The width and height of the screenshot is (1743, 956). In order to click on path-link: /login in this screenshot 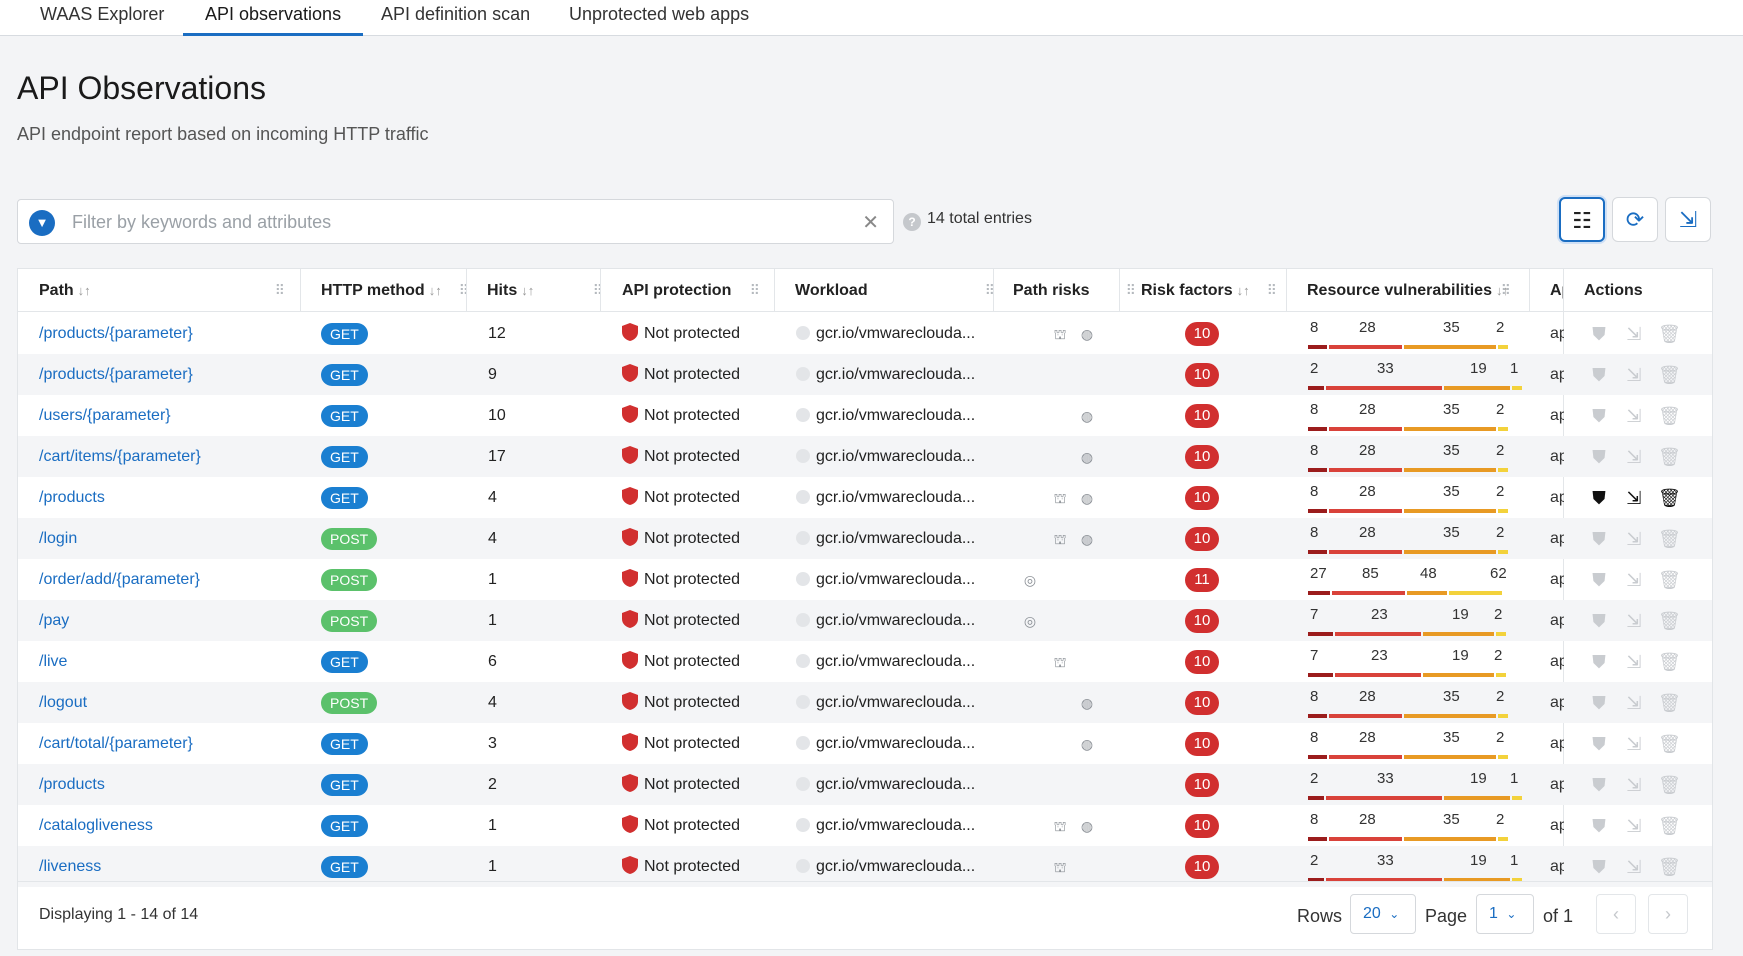, I will do `click(164, 538)`.